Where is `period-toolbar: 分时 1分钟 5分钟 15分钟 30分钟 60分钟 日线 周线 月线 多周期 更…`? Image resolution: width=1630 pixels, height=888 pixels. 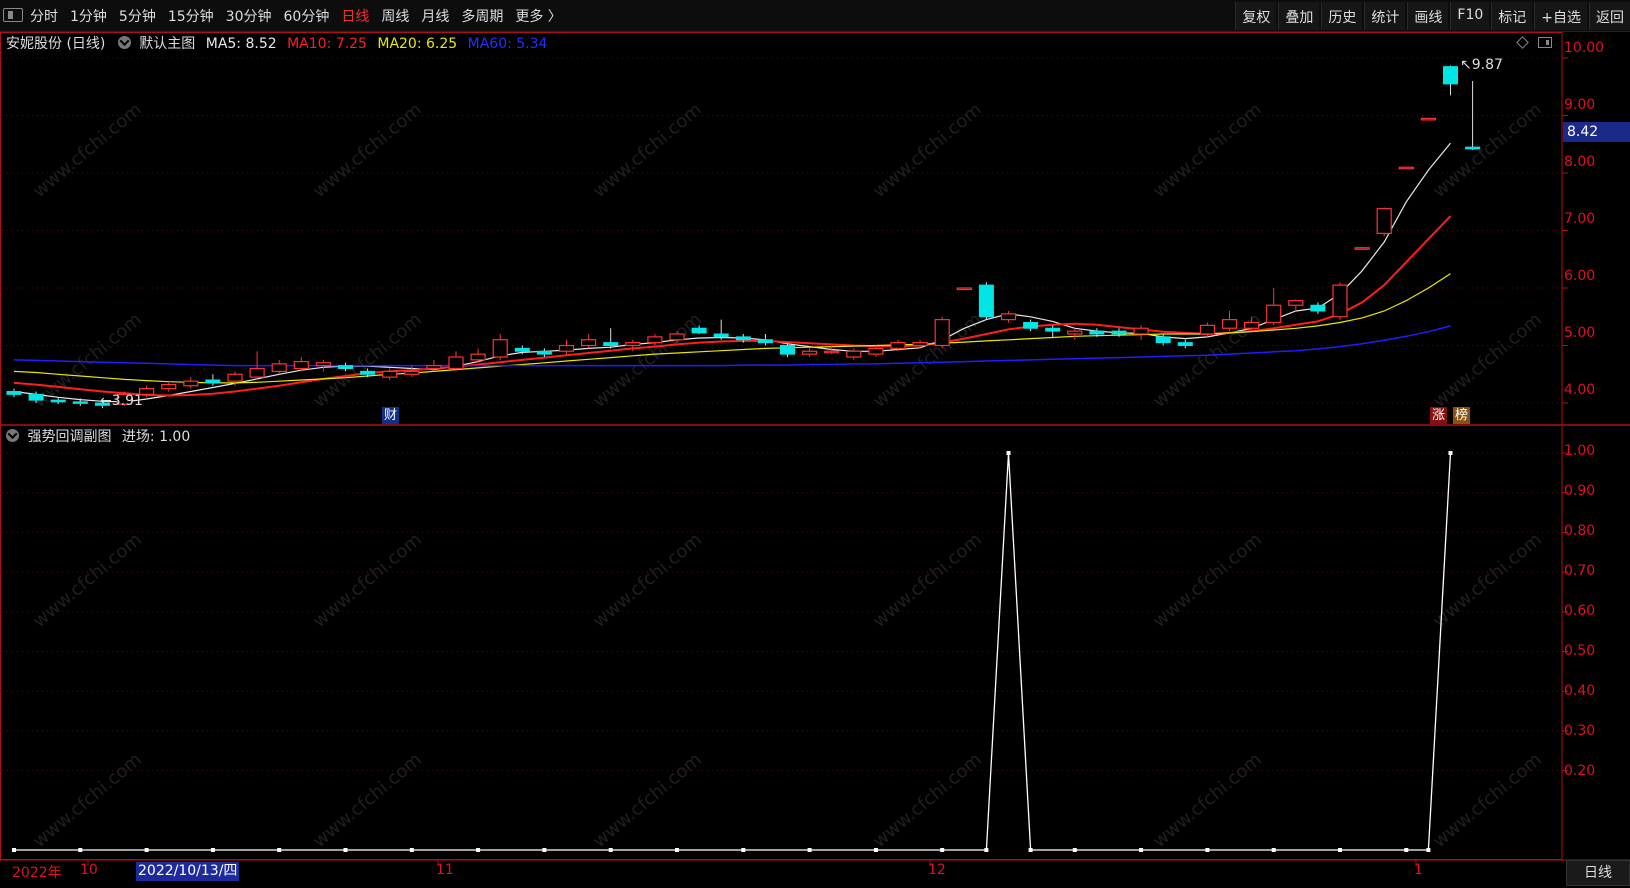
period-toolbar: 分时 1分钟 5分钟 15分钟 30分钟 60分钟 日线 周线 月线 多周期 更… is located at coordinates (815, 16).